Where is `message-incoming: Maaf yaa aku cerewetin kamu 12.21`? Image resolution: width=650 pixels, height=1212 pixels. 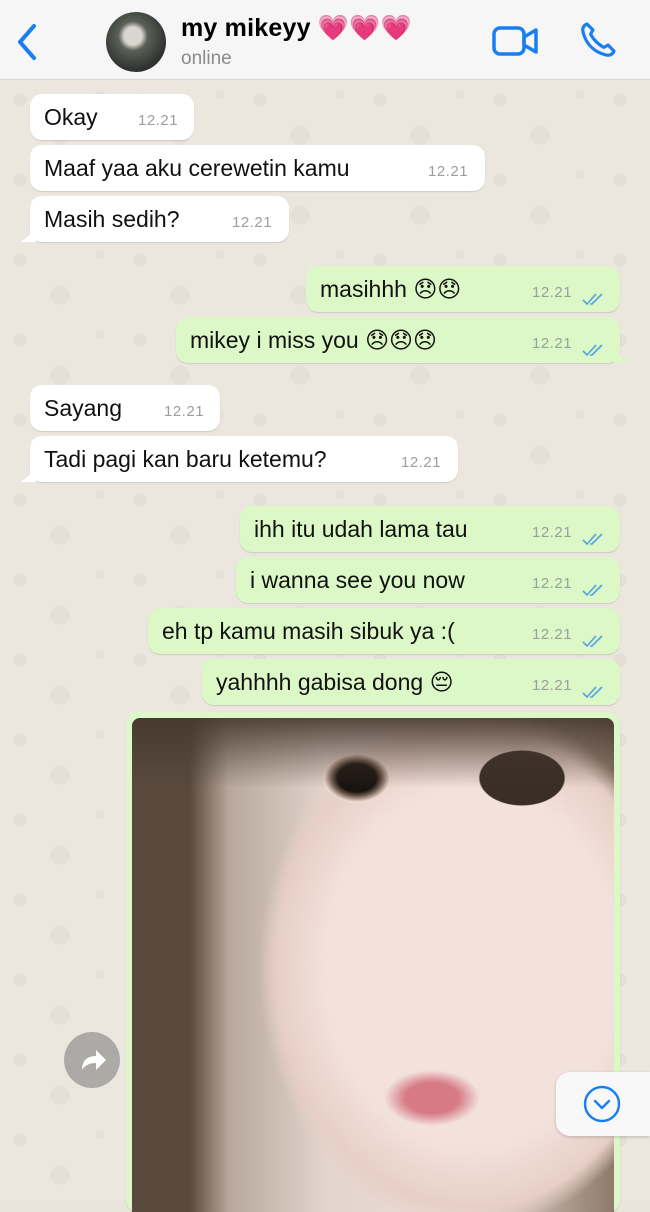 message-incoming: Maaf yaa aku cerewetin kamu 12.21 is located at coordinates (257, 168).